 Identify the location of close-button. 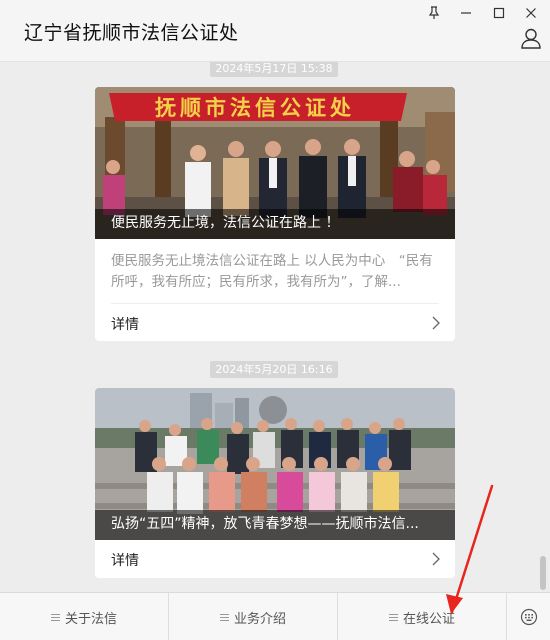
(531, 13).